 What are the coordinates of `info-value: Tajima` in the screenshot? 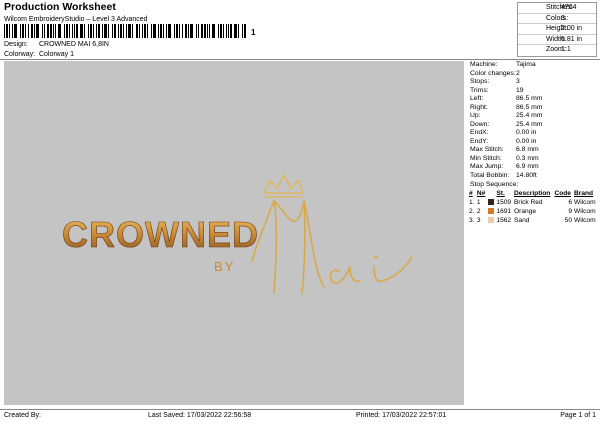 It's located at (526, 64).